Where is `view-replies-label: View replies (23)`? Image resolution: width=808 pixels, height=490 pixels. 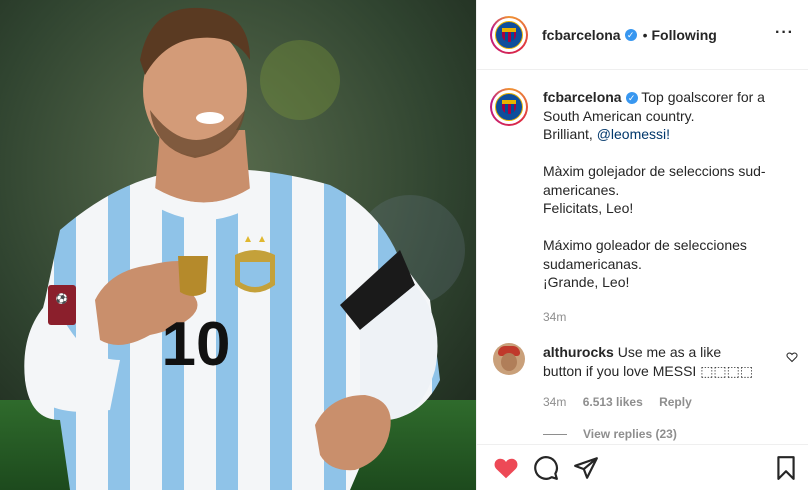 view-replies-label: View replies (23) is located at coordinates (630, 434).